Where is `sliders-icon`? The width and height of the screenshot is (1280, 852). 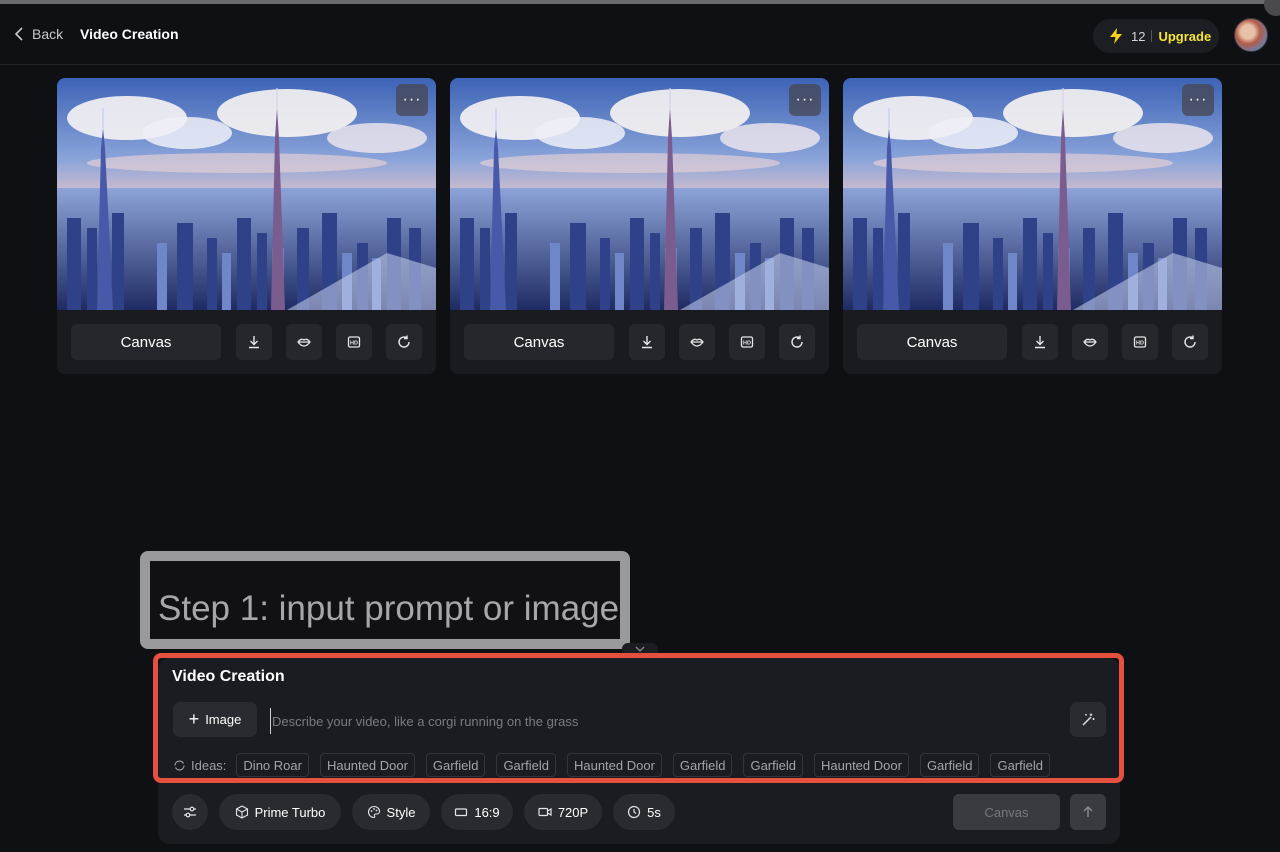
sliders-icon is located at coordinates (190, 812).